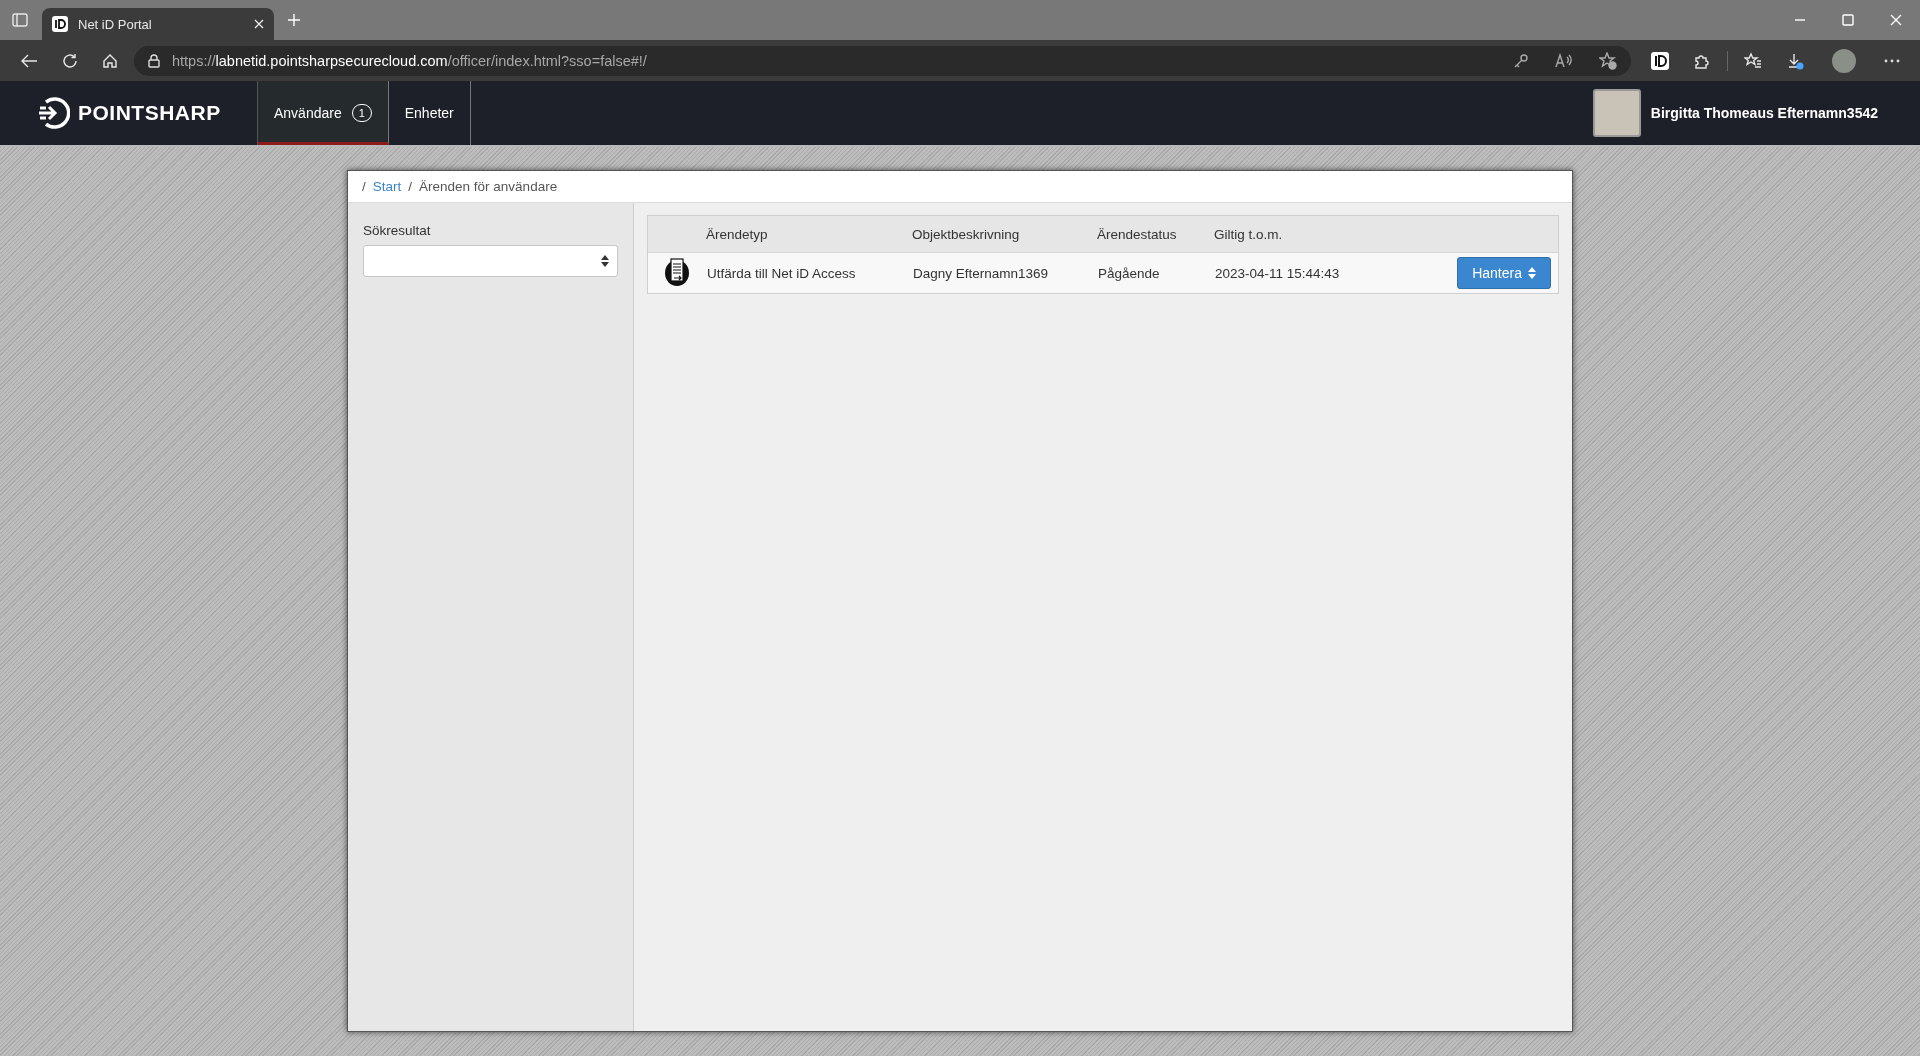 The image size is (1920, 1056). Describe the element at coordinates (1248, 234) in the screenshot. I see `column-header: Giltig t.o.m.` at that location.